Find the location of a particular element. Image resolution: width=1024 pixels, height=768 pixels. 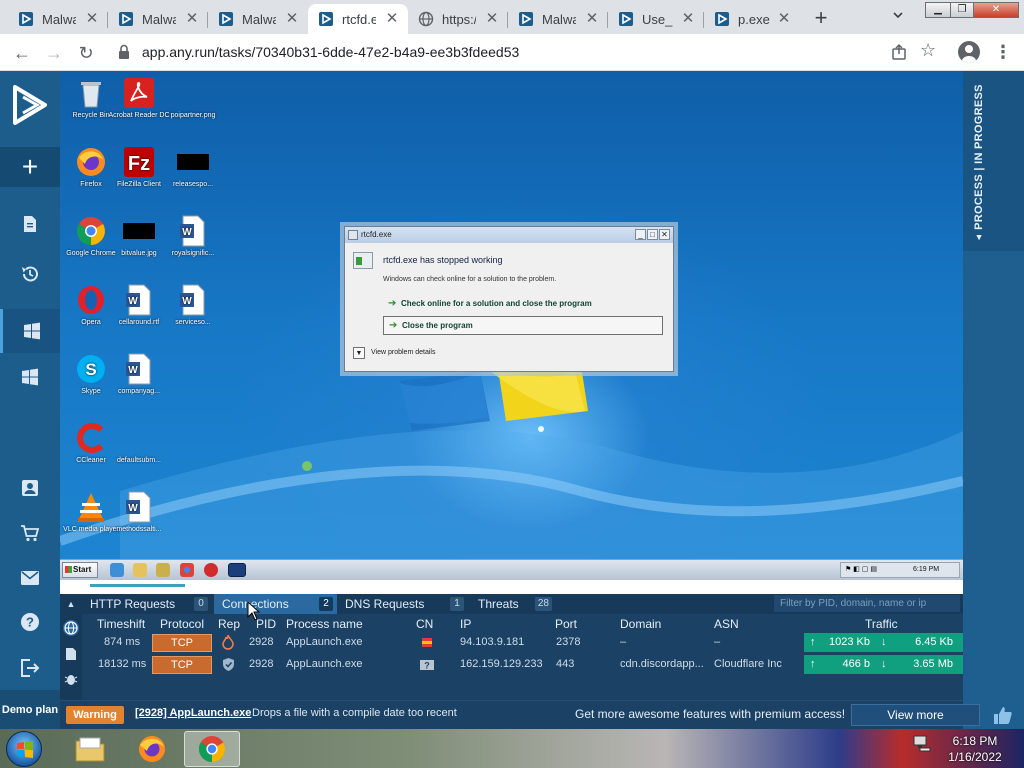

media-icon is located at coordinates (163, 570).